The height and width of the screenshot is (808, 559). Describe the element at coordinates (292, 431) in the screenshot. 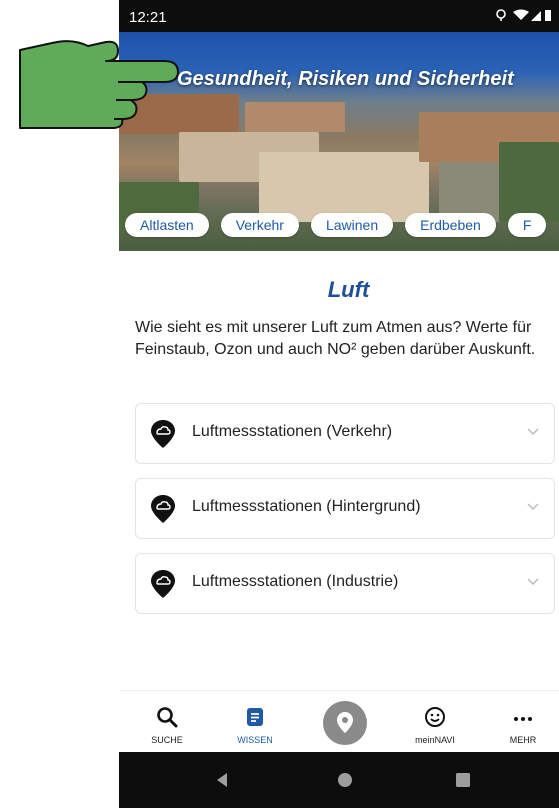

I see `accordion-label: Luftmessstationen (Verkehr)` at that location.